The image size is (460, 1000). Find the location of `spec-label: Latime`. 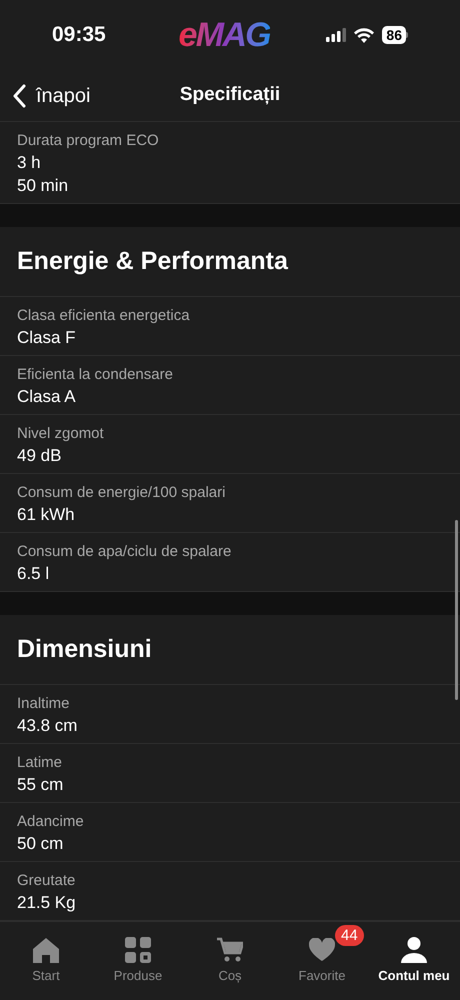

spec-label: Latime is located at coordinates (40, 763).